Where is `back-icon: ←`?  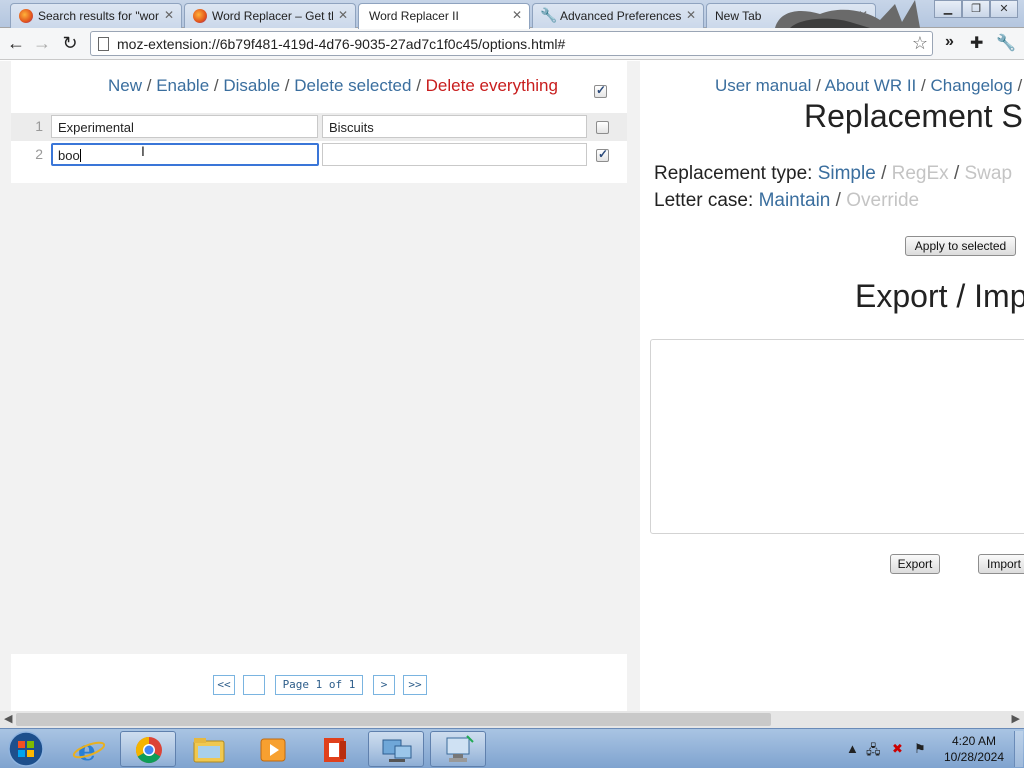
back-icon: ← is located at coordinates (16, 44).